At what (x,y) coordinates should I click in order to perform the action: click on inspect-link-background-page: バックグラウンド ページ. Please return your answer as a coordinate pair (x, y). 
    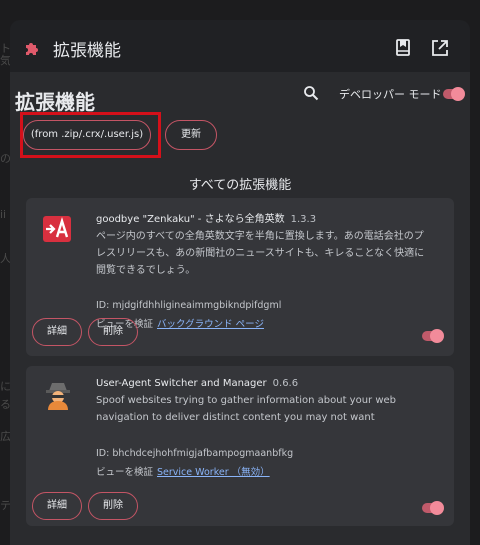
    Looking at the image, I should click on (210, 324).